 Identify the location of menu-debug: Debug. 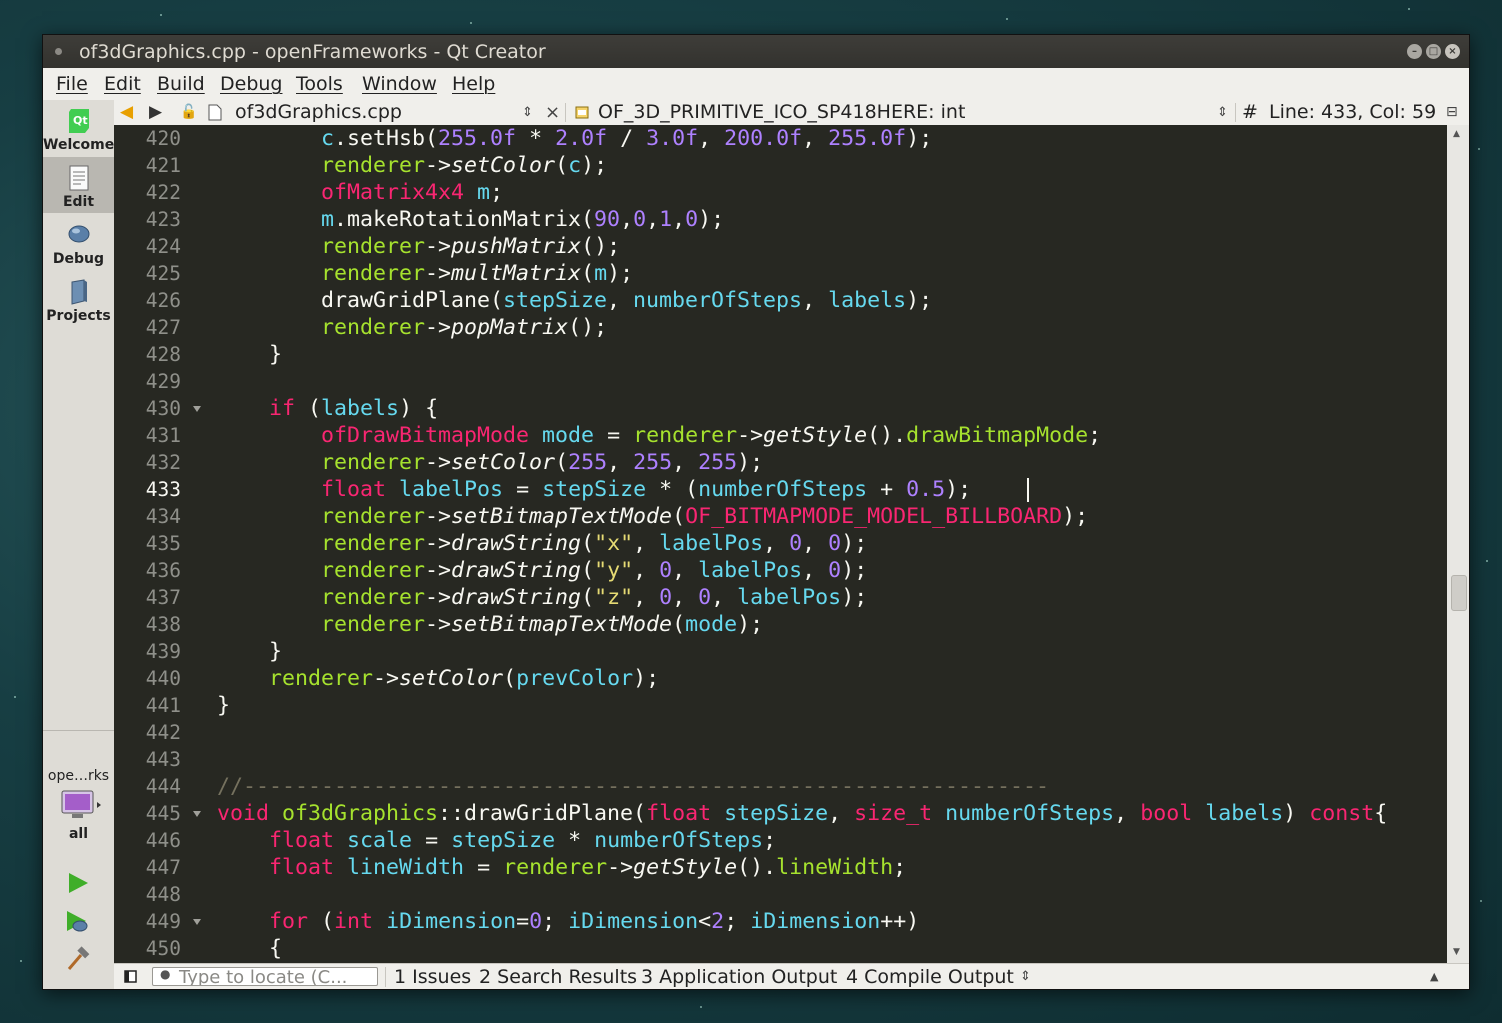
(251, 84).